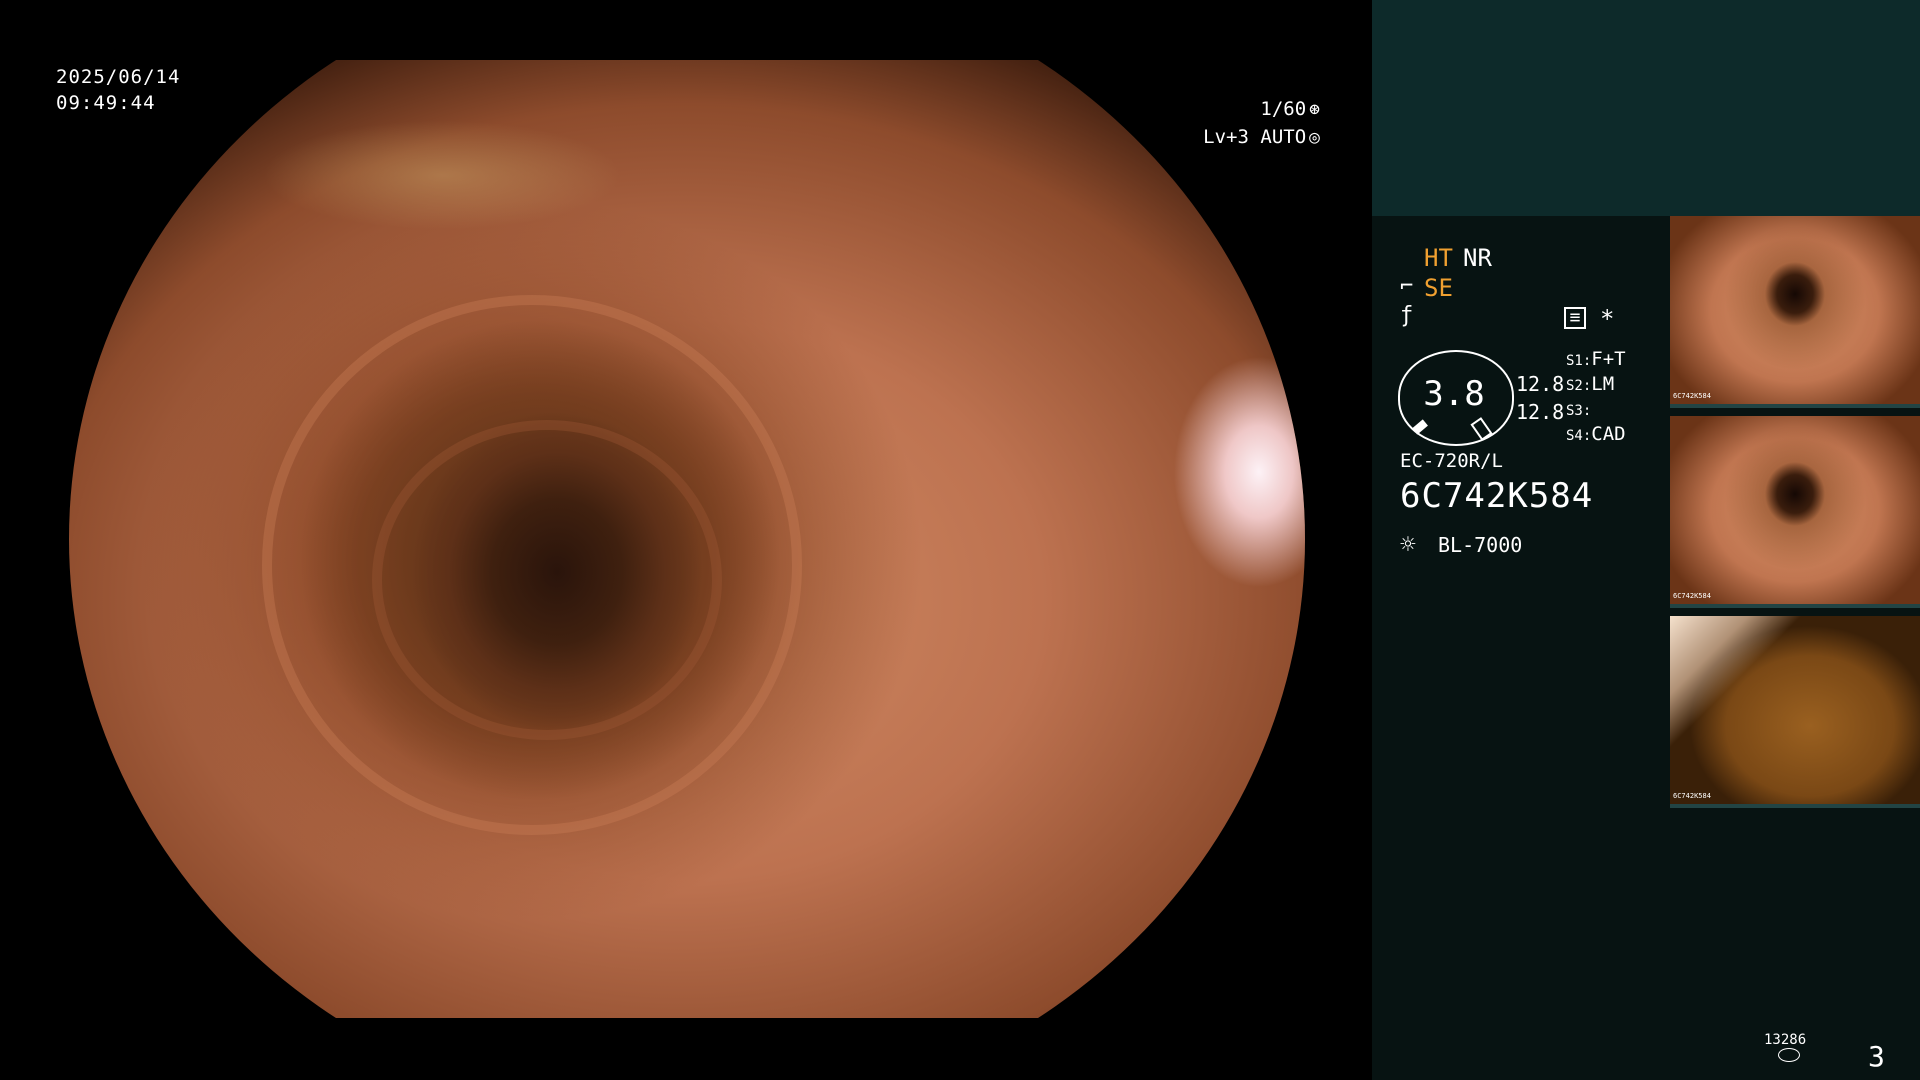  I want to click on record-icon: ≡, so click(1575, 318).